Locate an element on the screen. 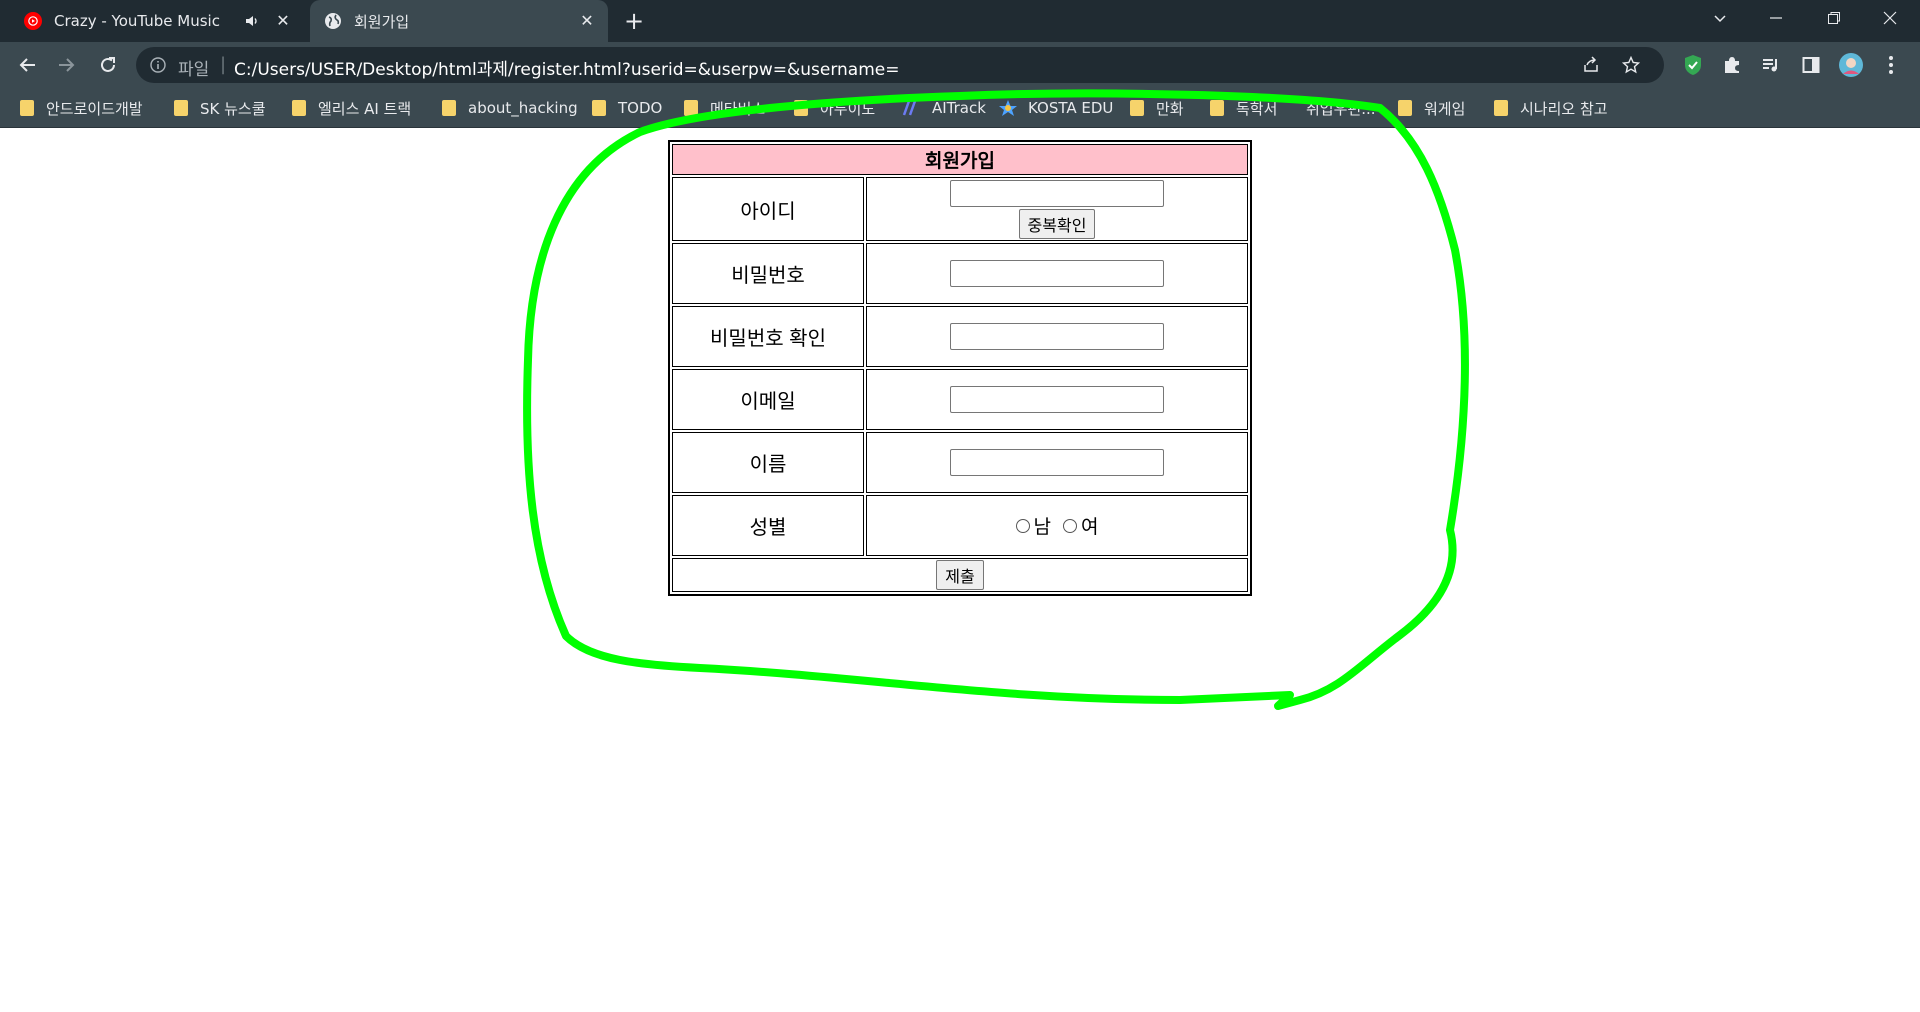 The width and height of the screenshot is (1920, 1012). bookmark-folder: 시나리오 참고 is located at coordinates (1551, 108).